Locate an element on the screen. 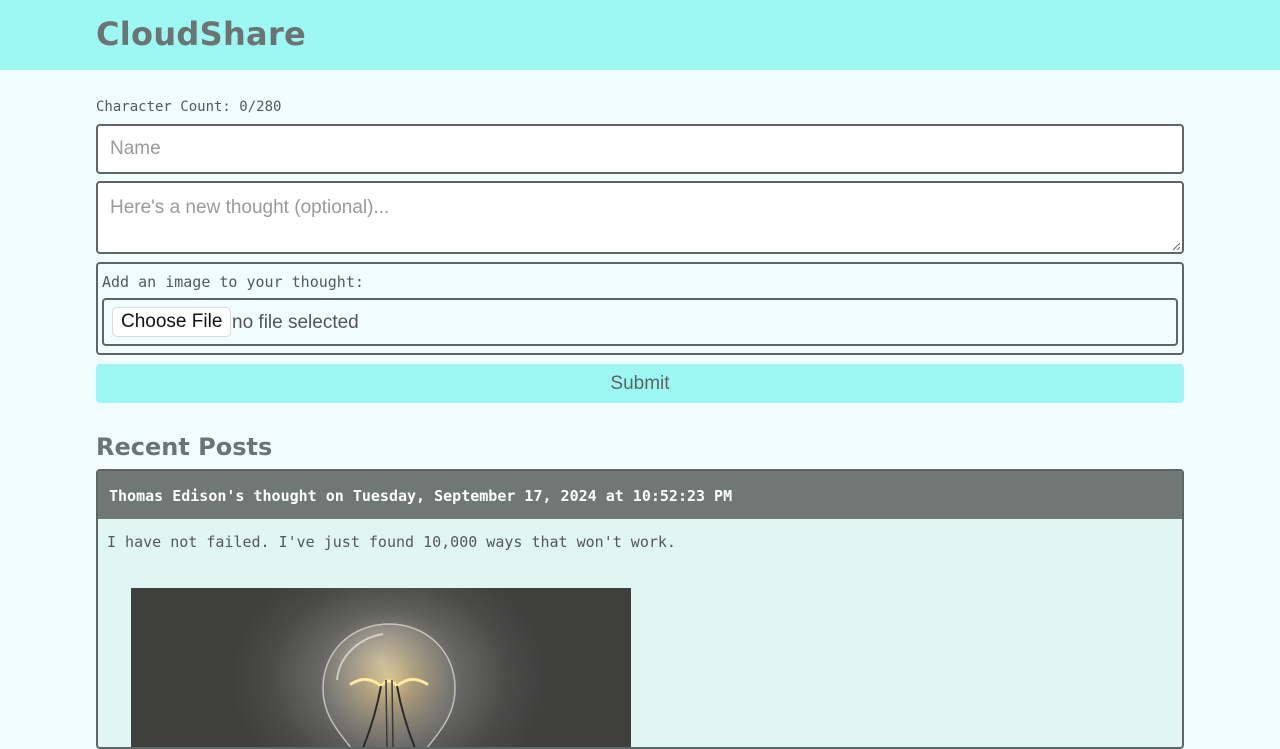 The width and height of the screenshot is (1280, 749). file-status-text: no file selected is located at coordinates (295, 322).